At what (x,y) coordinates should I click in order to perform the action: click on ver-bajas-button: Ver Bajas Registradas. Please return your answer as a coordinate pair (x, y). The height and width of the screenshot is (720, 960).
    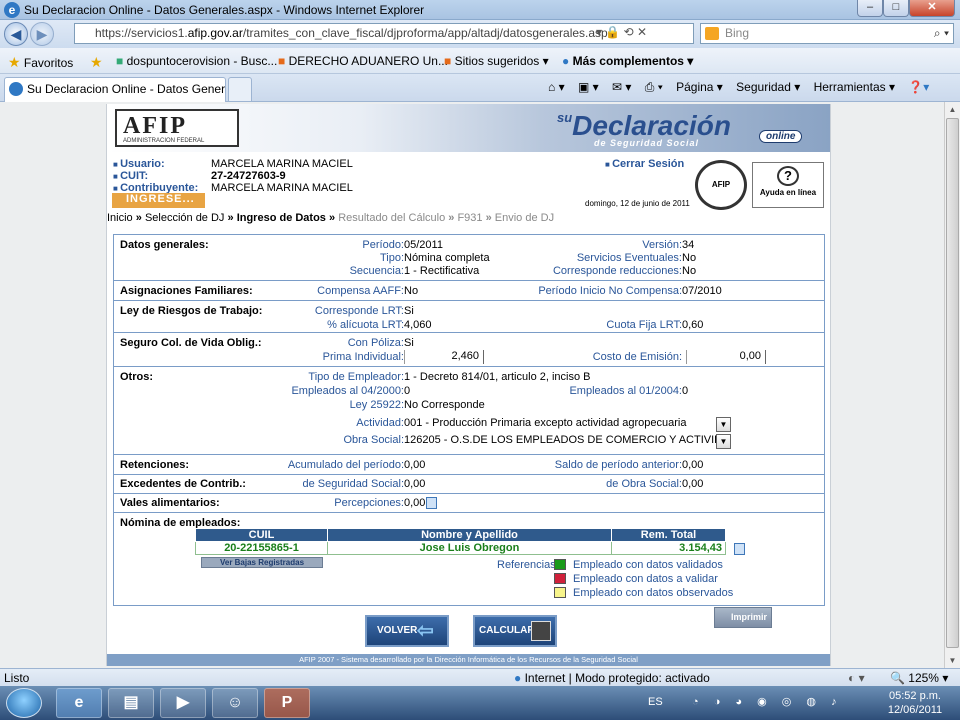
    Looking at the image, I should click on (262, 562).